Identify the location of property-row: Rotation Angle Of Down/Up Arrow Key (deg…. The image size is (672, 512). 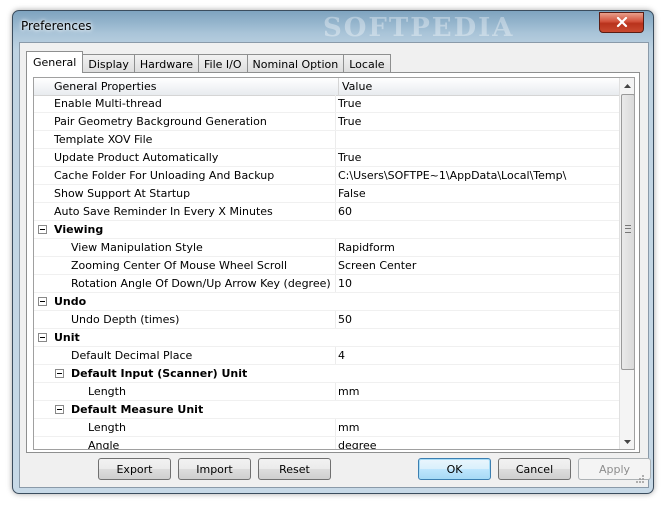
(326, 284).